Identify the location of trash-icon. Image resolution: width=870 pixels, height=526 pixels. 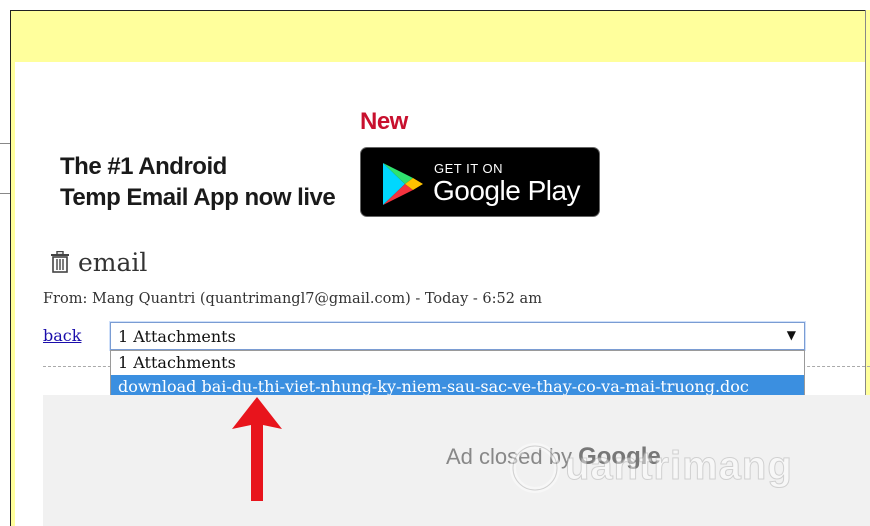
(60, 262).